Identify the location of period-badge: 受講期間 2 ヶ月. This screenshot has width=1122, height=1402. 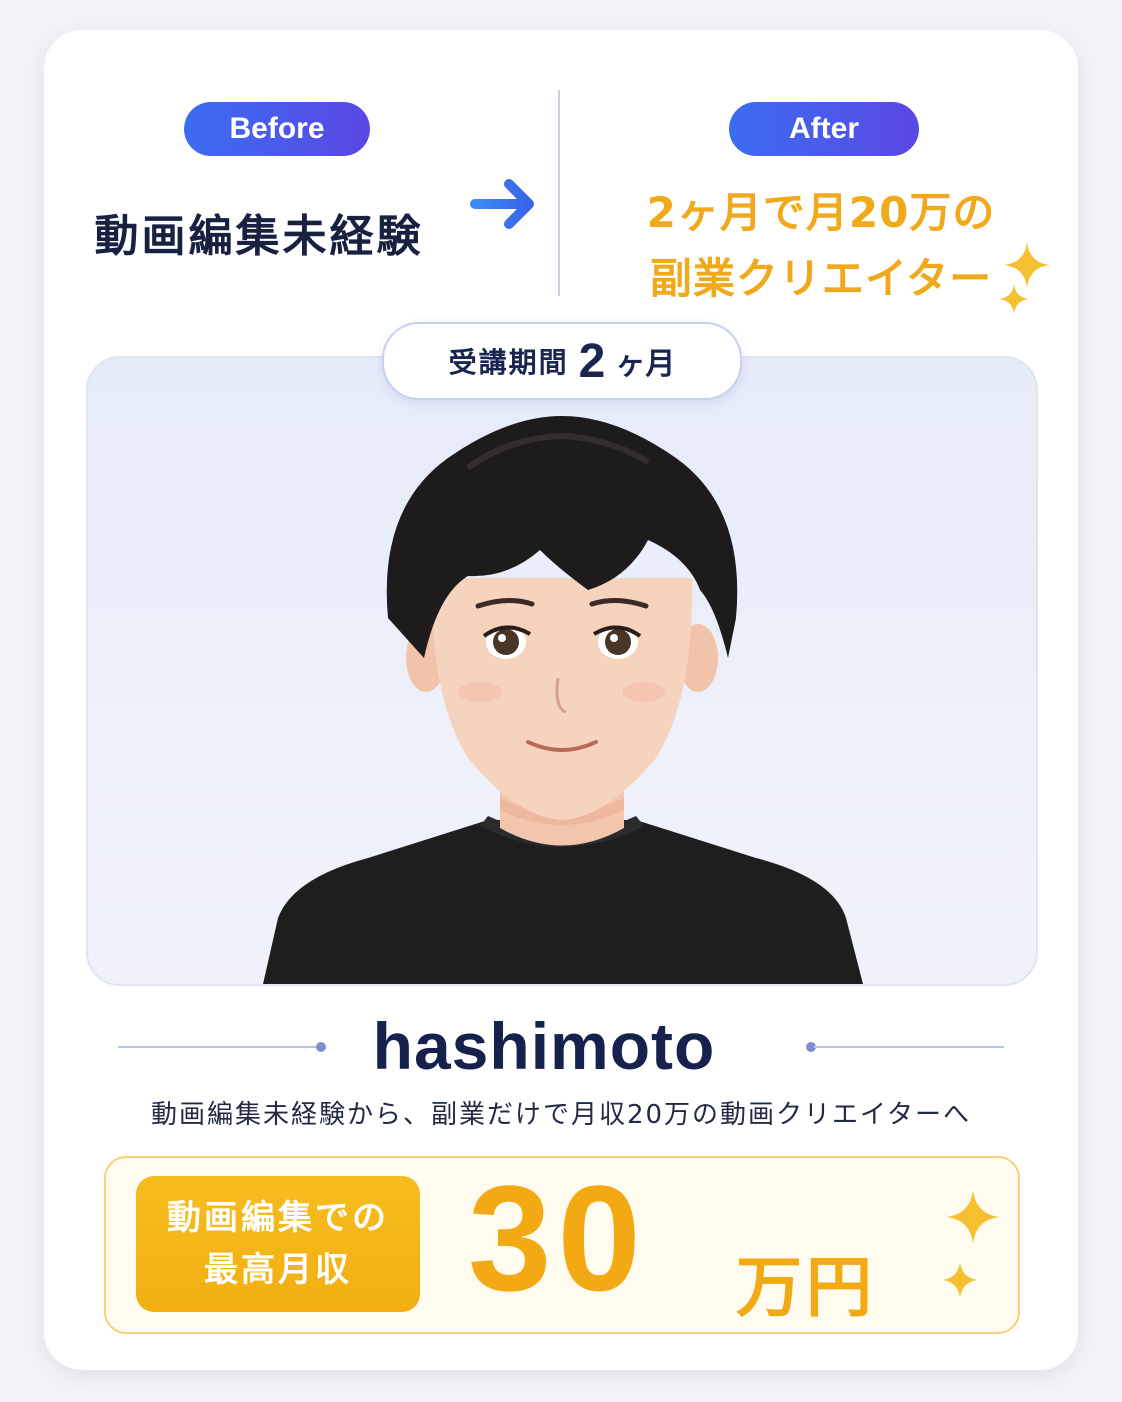
(562, 361).